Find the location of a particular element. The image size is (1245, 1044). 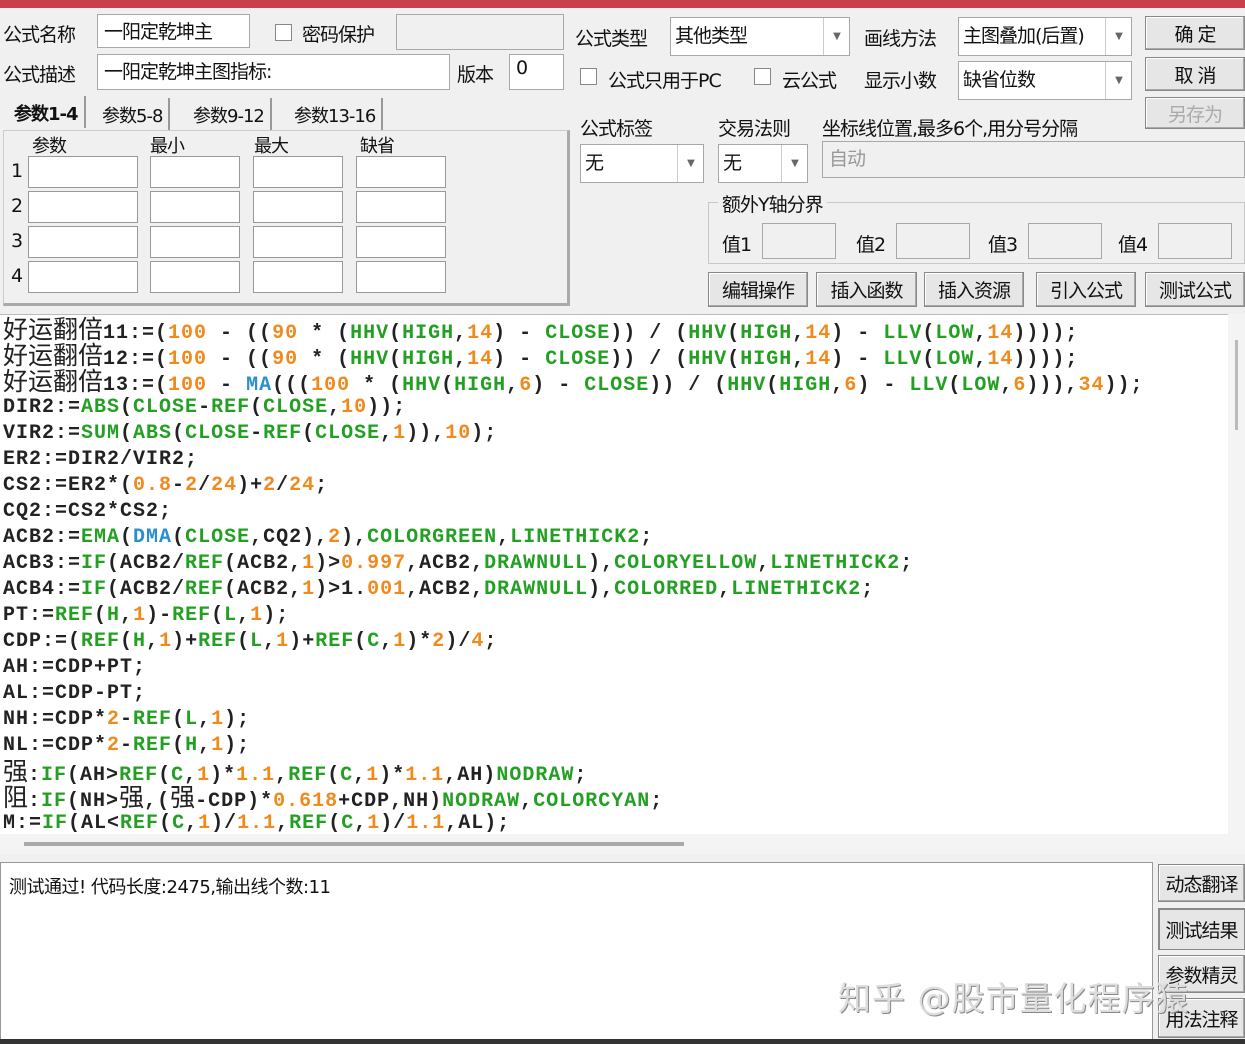

password-input is located at coordinates (480, 32).